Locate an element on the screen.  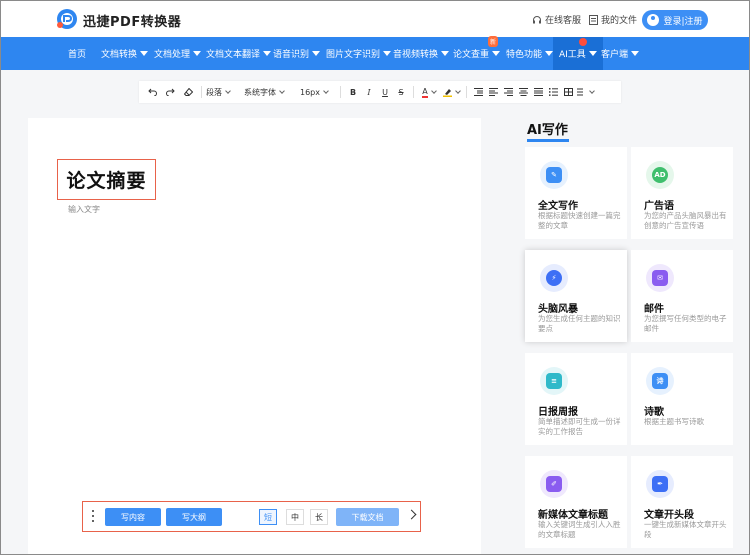
indent-icon is located at coordinates (478, 92).